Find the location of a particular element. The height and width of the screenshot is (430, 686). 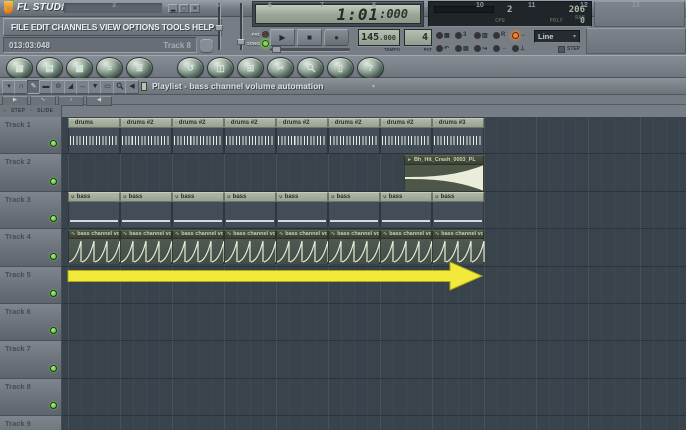

step-recording-badge: STEP is located at coordinates (560, 49).